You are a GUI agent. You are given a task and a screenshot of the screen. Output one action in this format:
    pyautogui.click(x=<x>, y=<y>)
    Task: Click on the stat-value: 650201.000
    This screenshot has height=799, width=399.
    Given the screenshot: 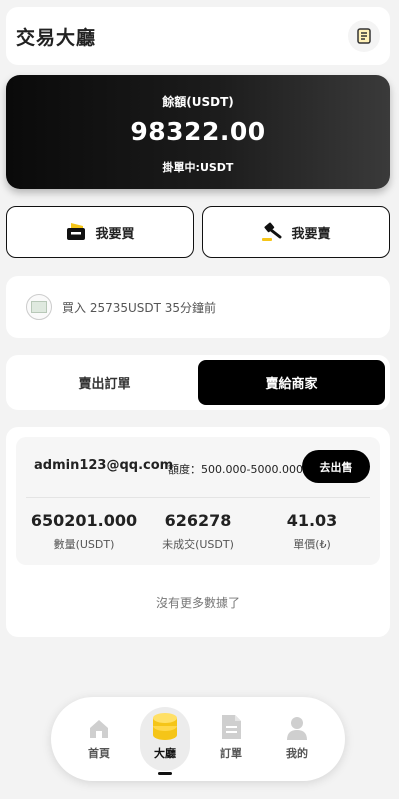 What is the action you would take?
    pyautogui.click(x=84, y=520)
    